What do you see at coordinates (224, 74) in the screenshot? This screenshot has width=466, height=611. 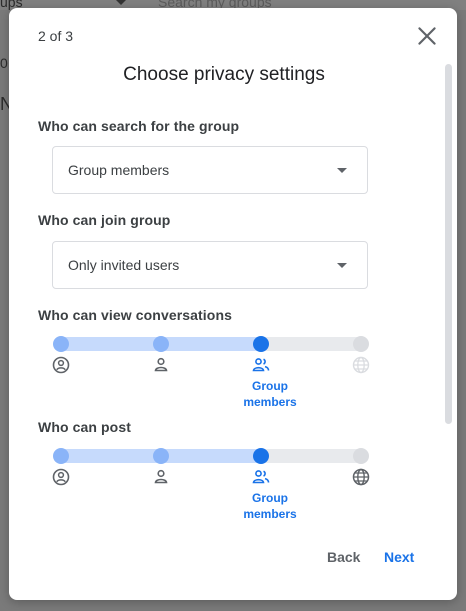 I see `dialog-title: Choose privacy settings` at bounding box center [224, 74].